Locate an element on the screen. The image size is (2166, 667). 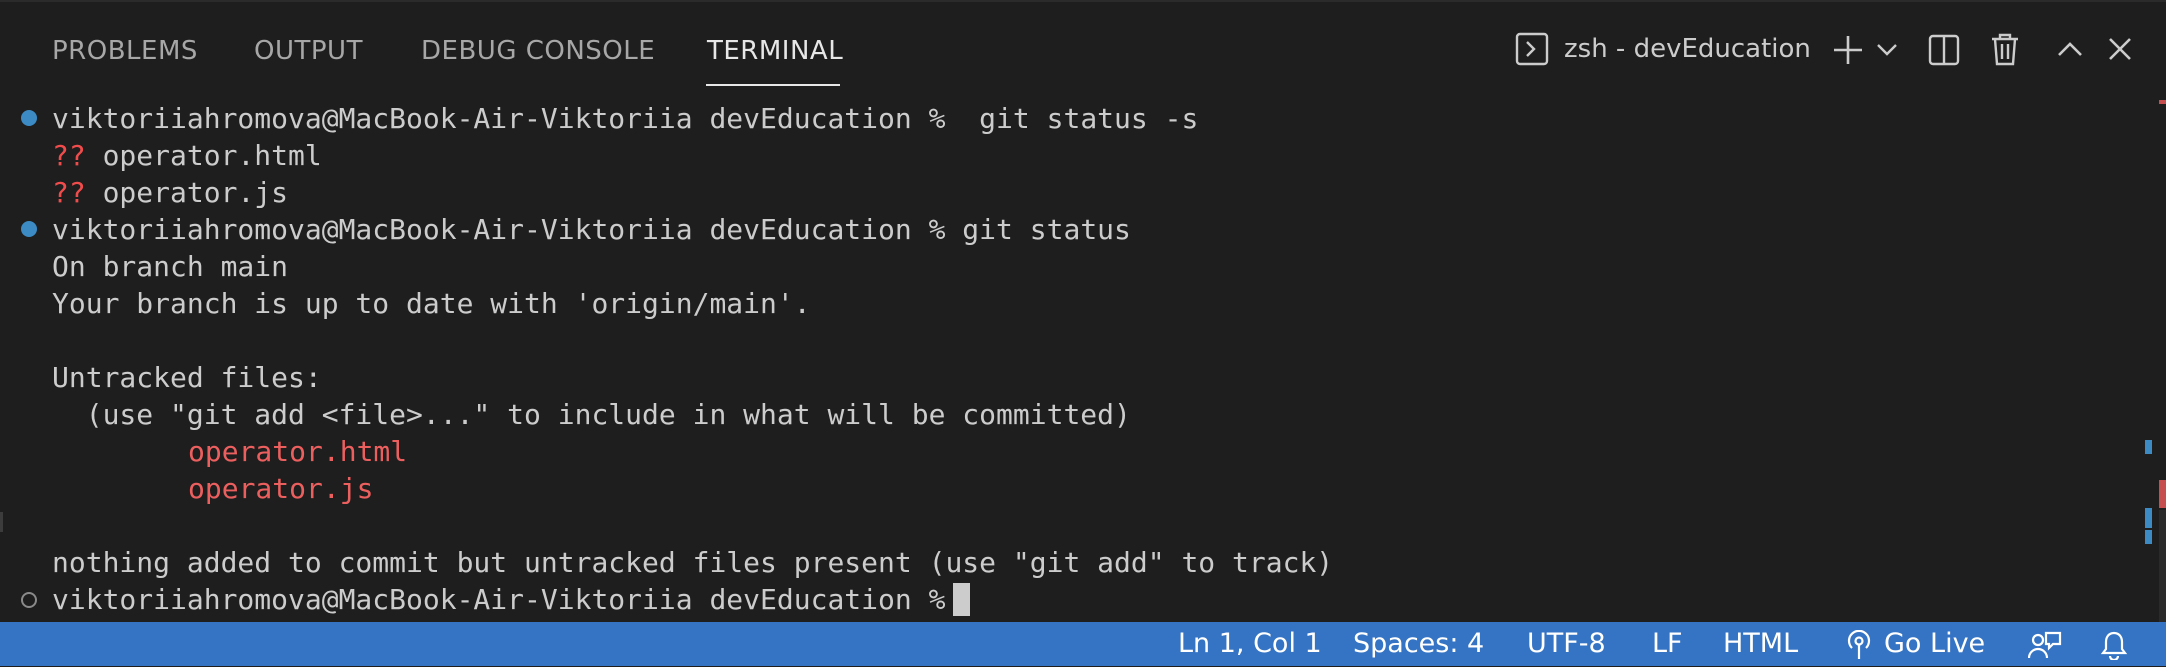
kill-terminal-button is located at coordinates (2005, 51).